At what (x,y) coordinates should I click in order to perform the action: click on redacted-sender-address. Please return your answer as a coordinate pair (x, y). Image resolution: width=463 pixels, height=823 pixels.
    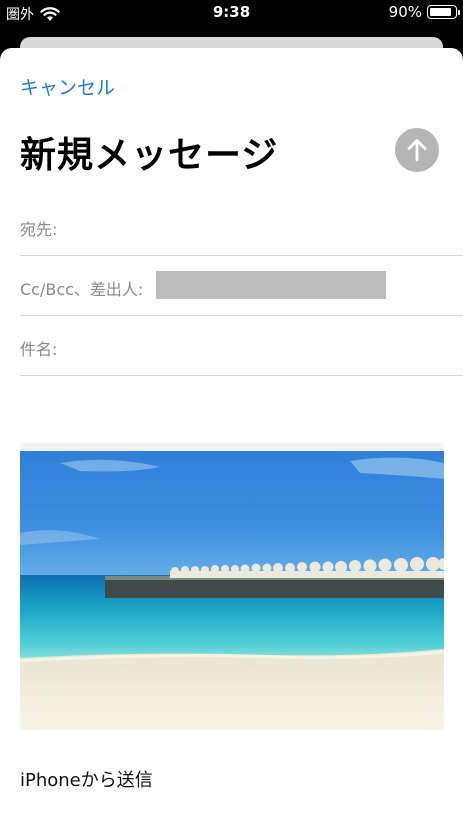
    Looking at the image, I should click on (271, 285).